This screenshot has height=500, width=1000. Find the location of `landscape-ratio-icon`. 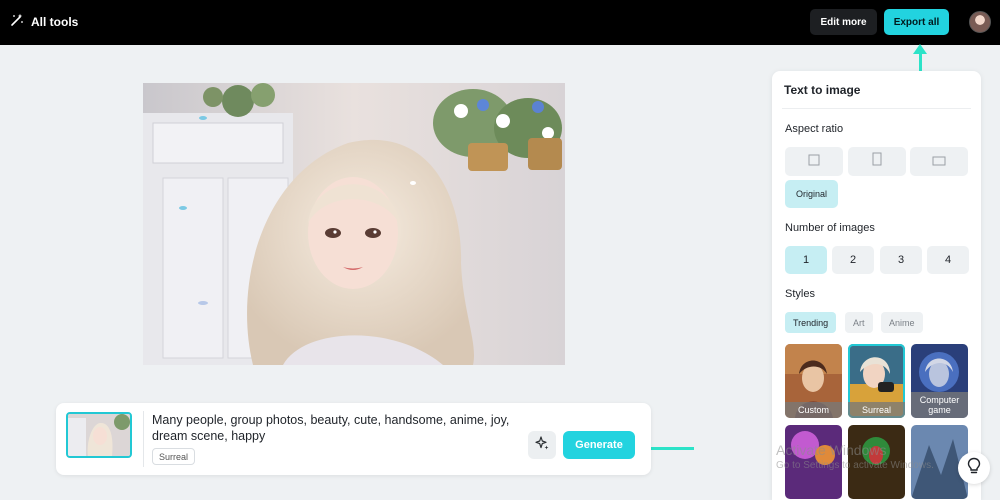

landscape-ratio-icon is located at coordinates (939, 162).